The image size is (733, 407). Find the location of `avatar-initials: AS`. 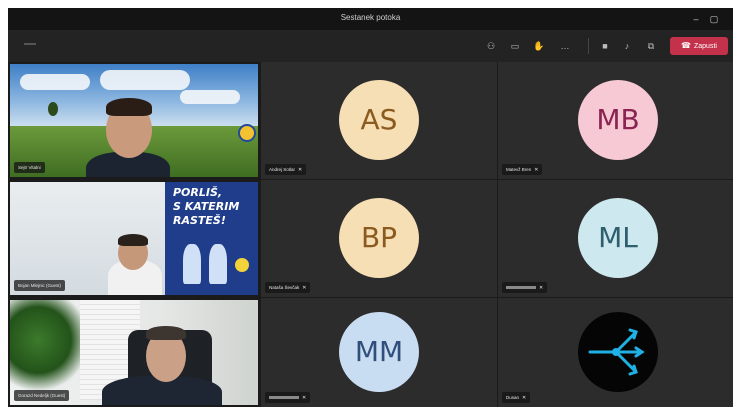

avatar-initials: AS is located at coordinates (379, 119).